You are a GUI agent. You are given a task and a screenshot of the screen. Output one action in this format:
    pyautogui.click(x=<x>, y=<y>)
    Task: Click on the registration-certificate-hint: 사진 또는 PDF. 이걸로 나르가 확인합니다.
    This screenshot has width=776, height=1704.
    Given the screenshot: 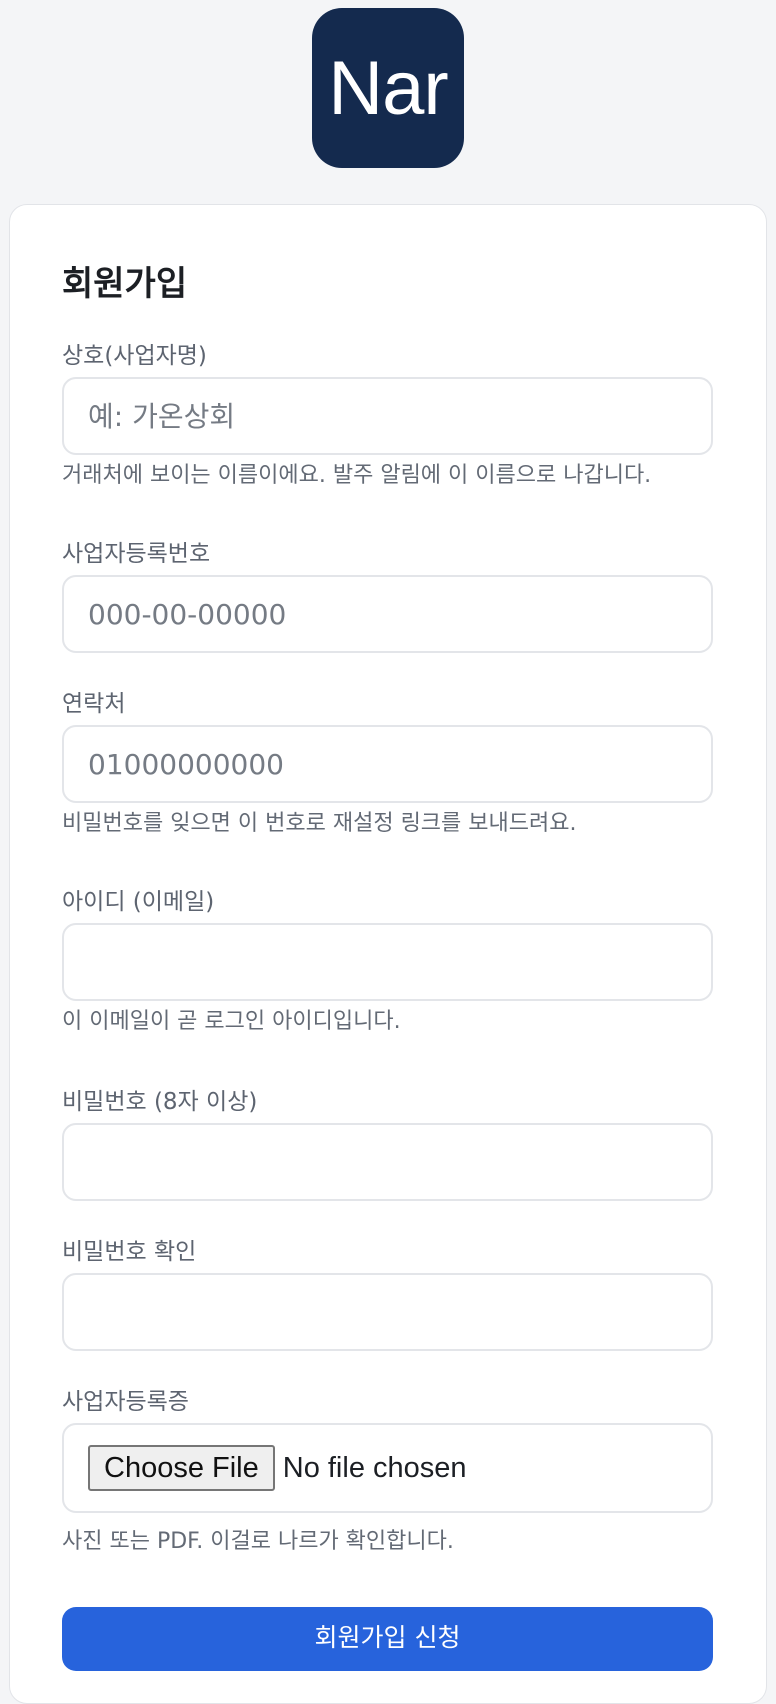 What is the action you would take?
    pyautogui.click(x=258, y=1541)
    